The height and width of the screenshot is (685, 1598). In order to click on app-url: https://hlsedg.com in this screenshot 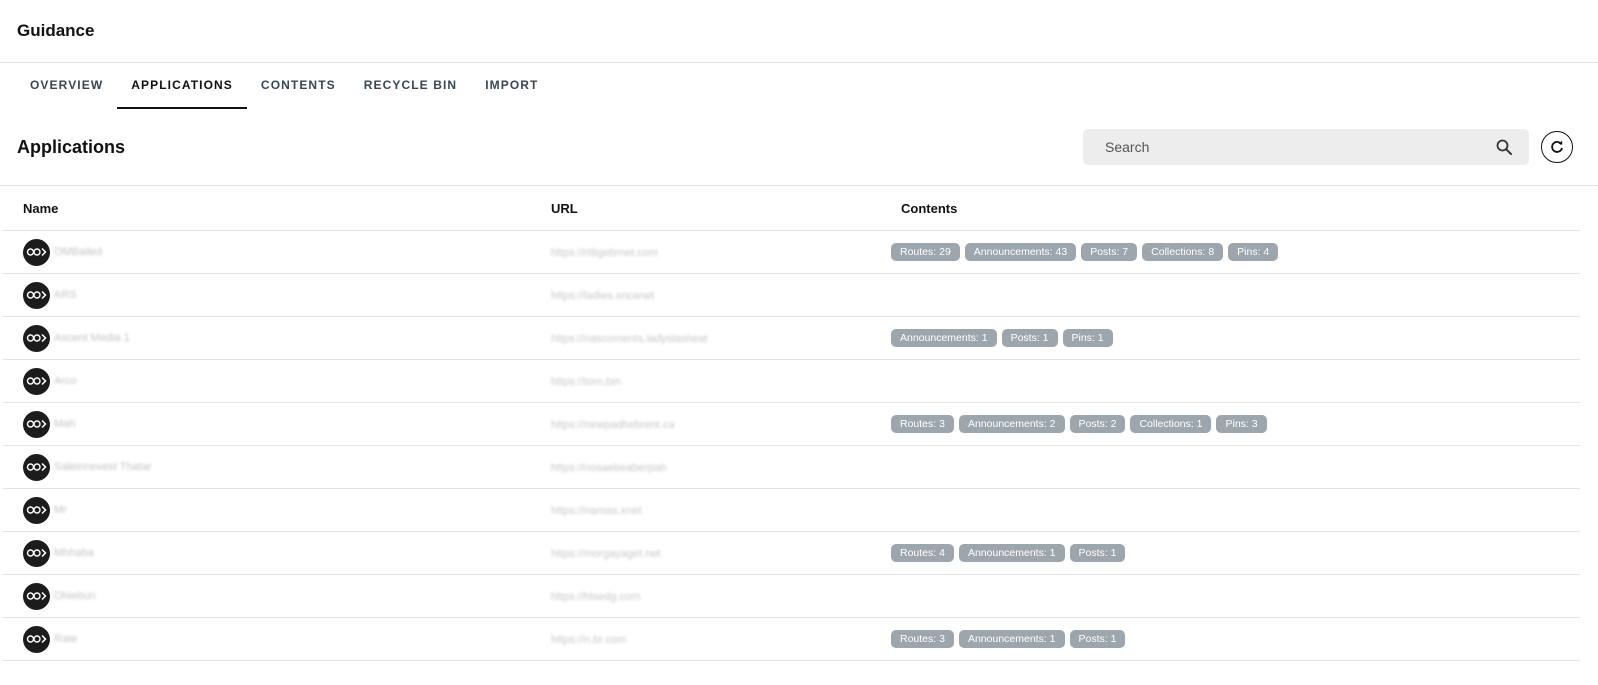, I will do `click(595, 597)`.